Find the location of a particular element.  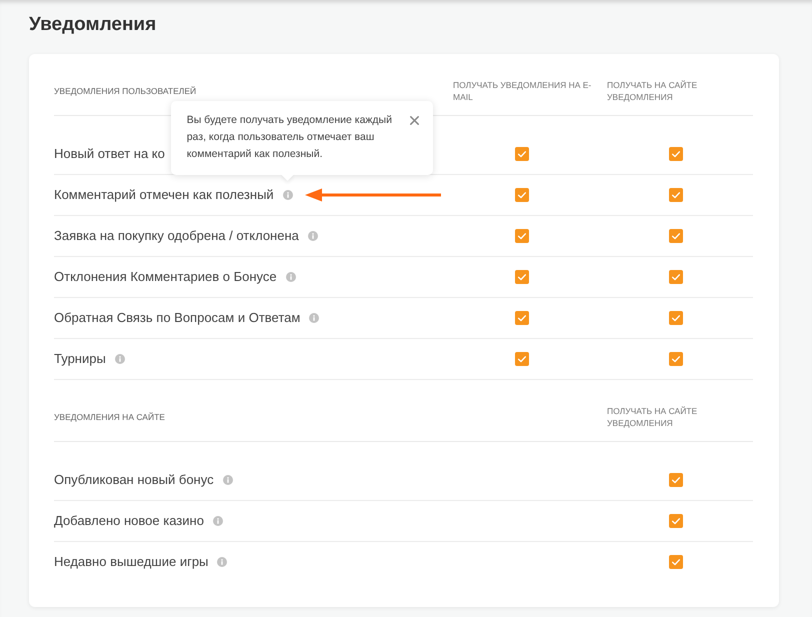

notification-label: Недавно вышедшие игры is located at coordinates (131, 562).